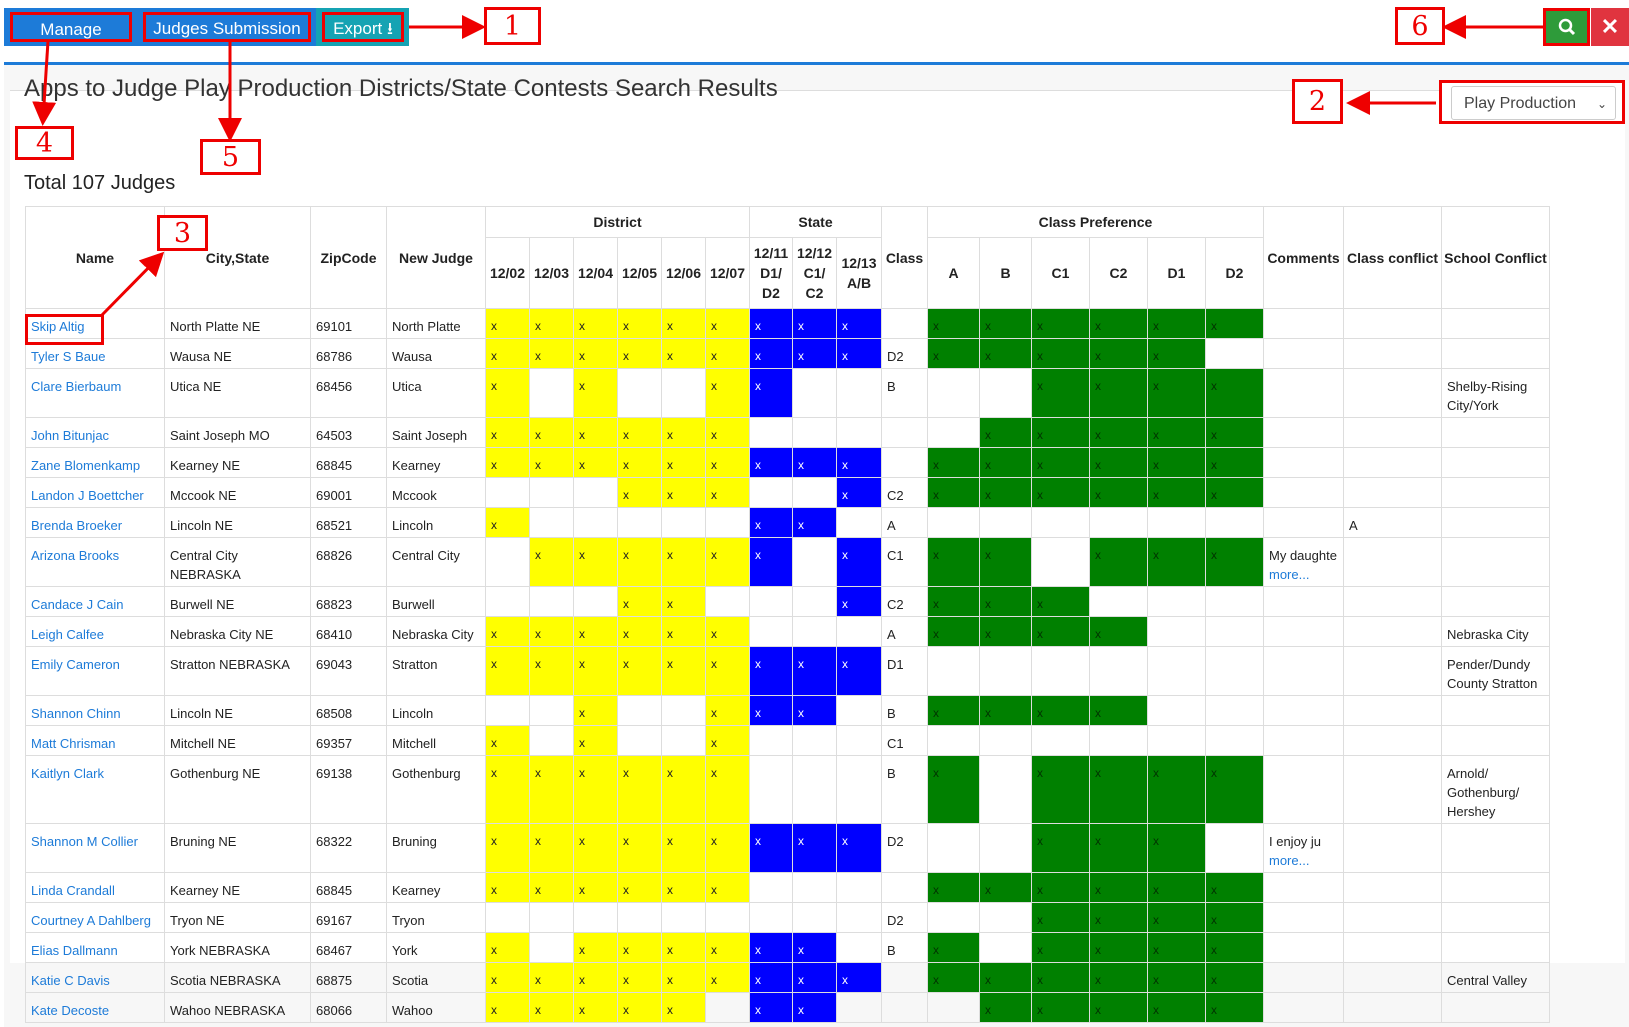 This screenshot has height=1027, width=1629. I want to click on judge-name-cell: John Bitunjac, so click(95, 432).